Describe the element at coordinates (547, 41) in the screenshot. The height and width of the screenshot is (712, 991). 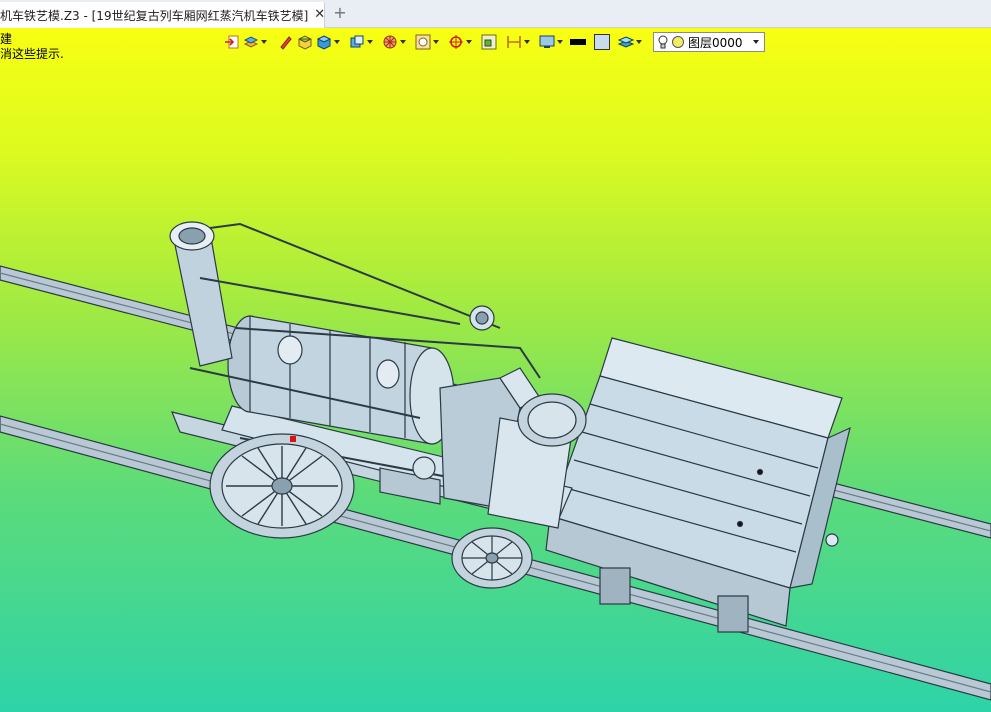
I see `display-monitor-icon` at that location.